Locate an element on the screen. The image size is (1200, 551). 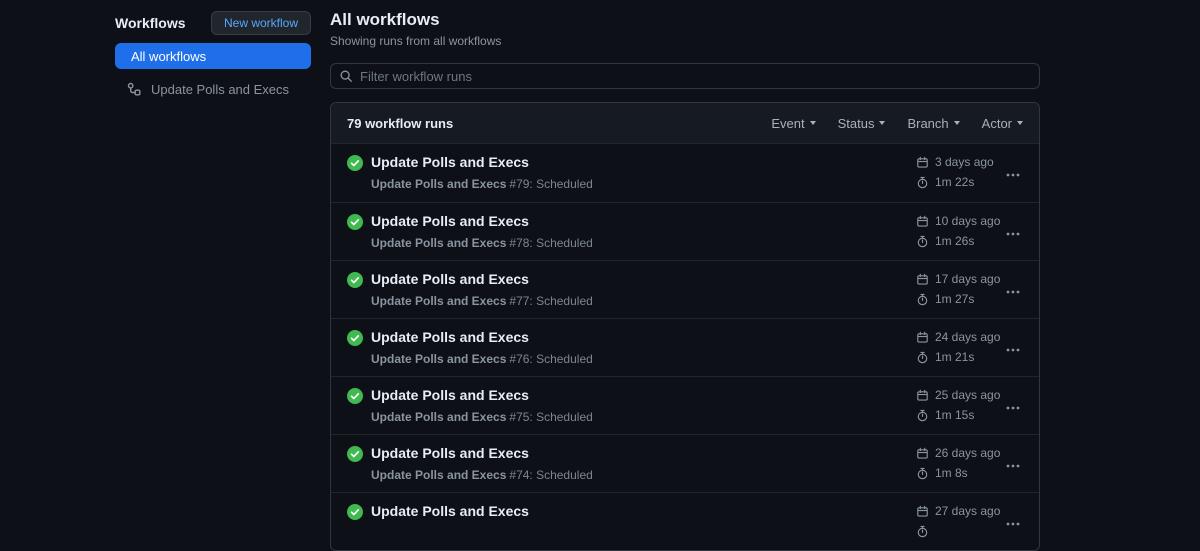
filter-status-dropdown: Status is located at coordinates (862, 123).